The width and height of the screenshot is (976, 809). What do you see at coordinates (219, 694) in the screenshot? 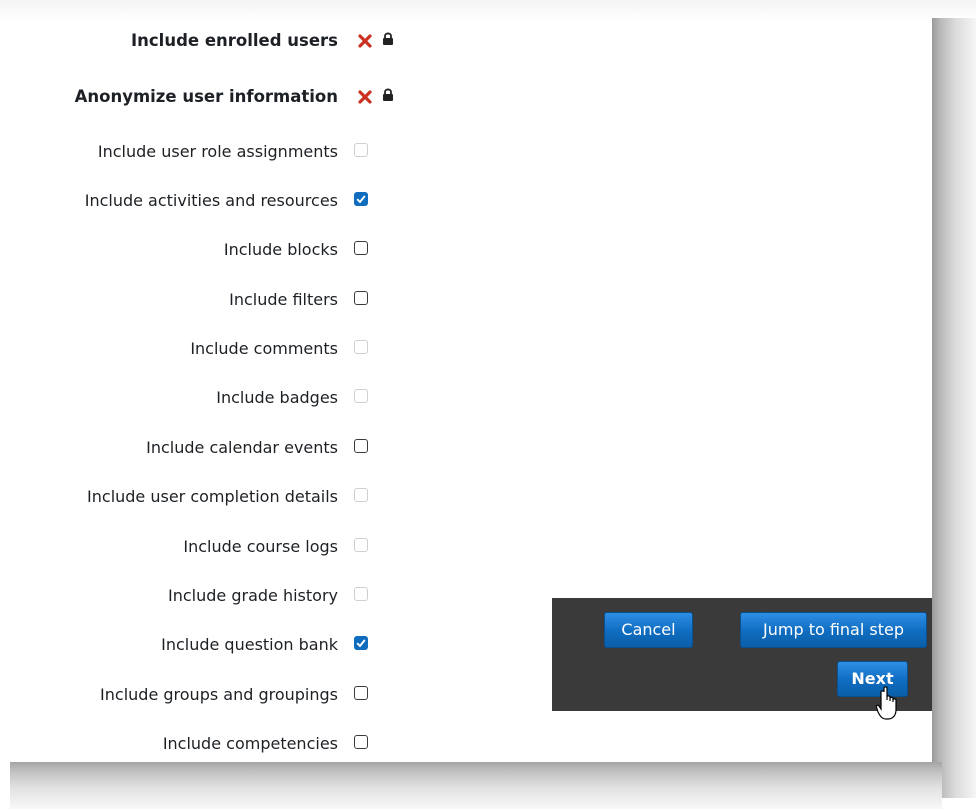
I see `setting-label: Include groups and groupings` at bounding box center [219, 694].